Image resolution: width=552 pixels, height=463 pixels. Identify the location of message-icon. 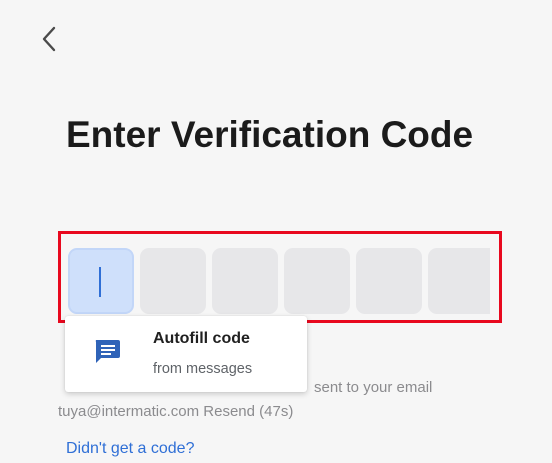
(107, 353).